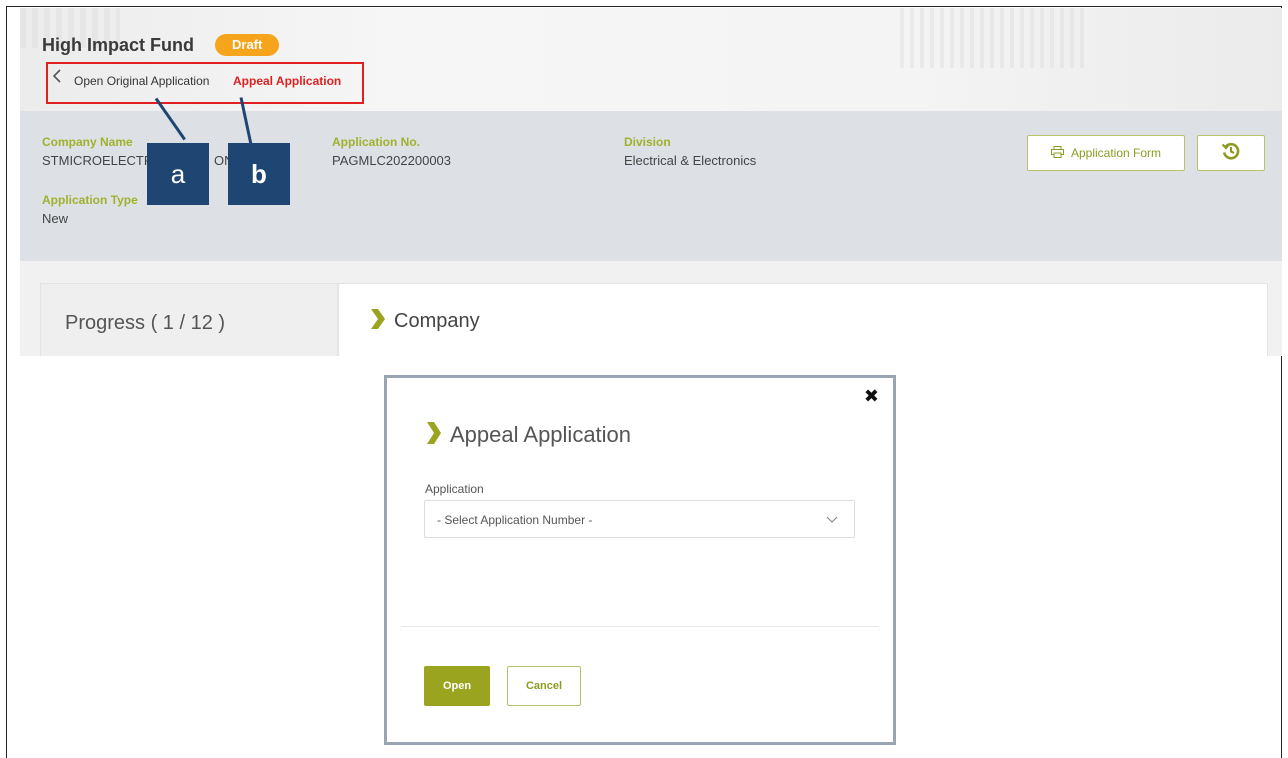 The width and height of the screenshot is (1288, 758). Describe the element at coordinates (376, 142) in the screenshot. I see `application-no-label: Application No.` at that location.